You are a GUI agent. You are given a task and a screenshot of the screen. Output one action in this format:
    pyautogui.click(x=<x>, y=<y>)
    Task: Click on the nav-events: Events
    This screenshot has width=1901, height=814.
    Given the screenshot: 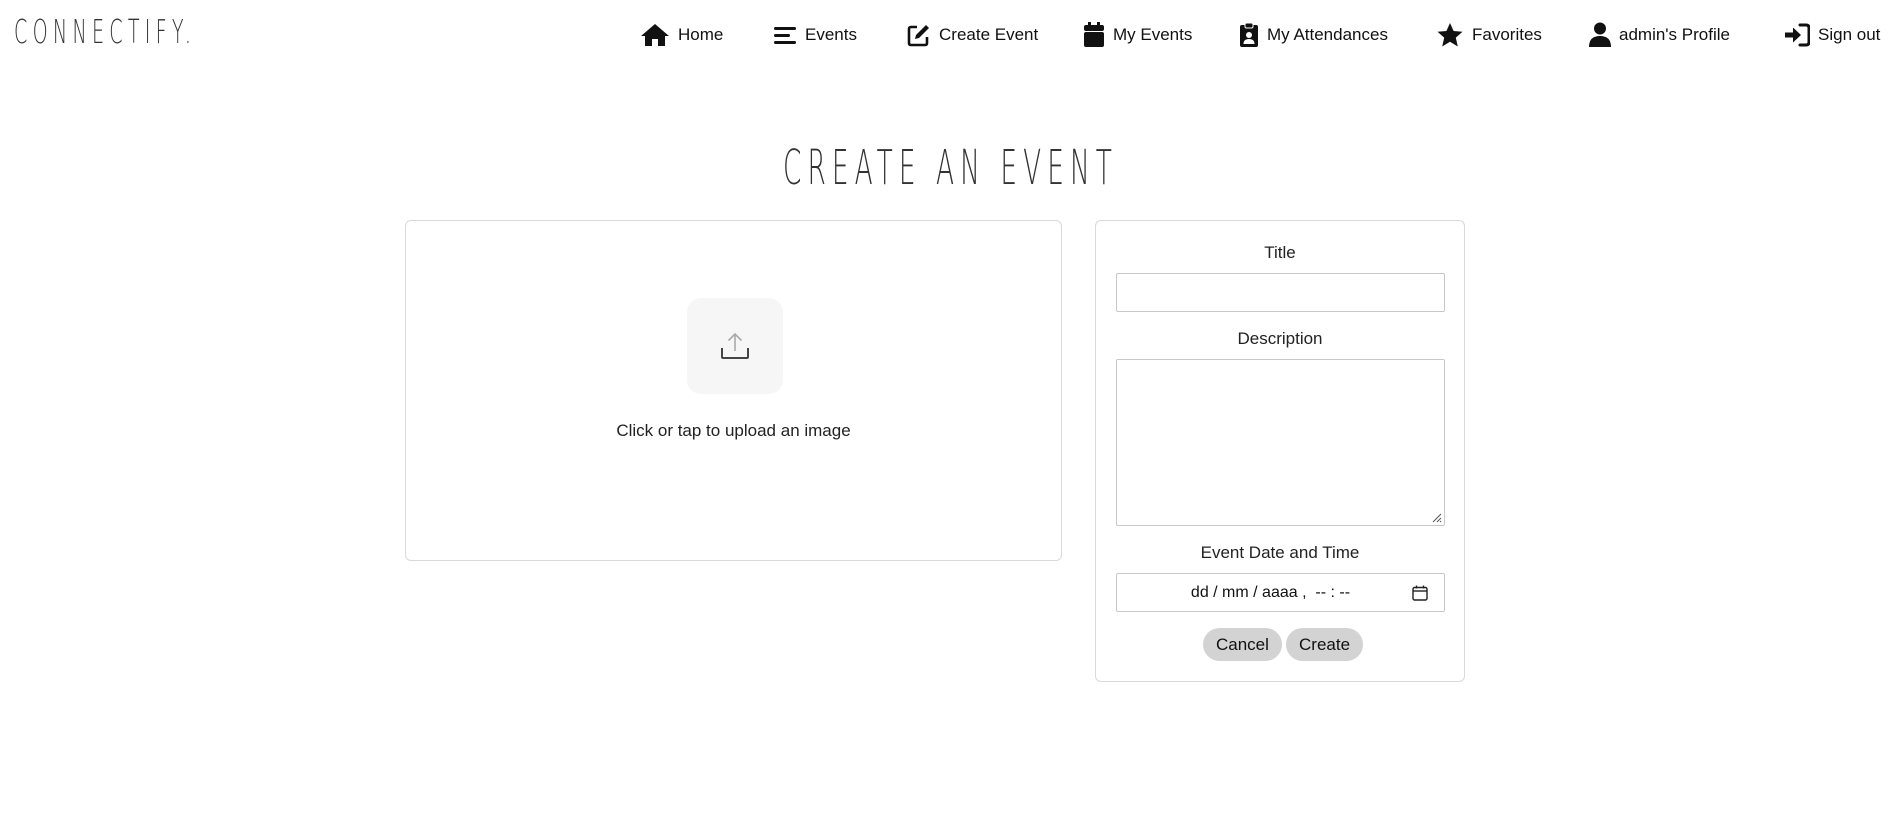 What is the action you would take?
    pyautogui.click(x=815, y=35)
    